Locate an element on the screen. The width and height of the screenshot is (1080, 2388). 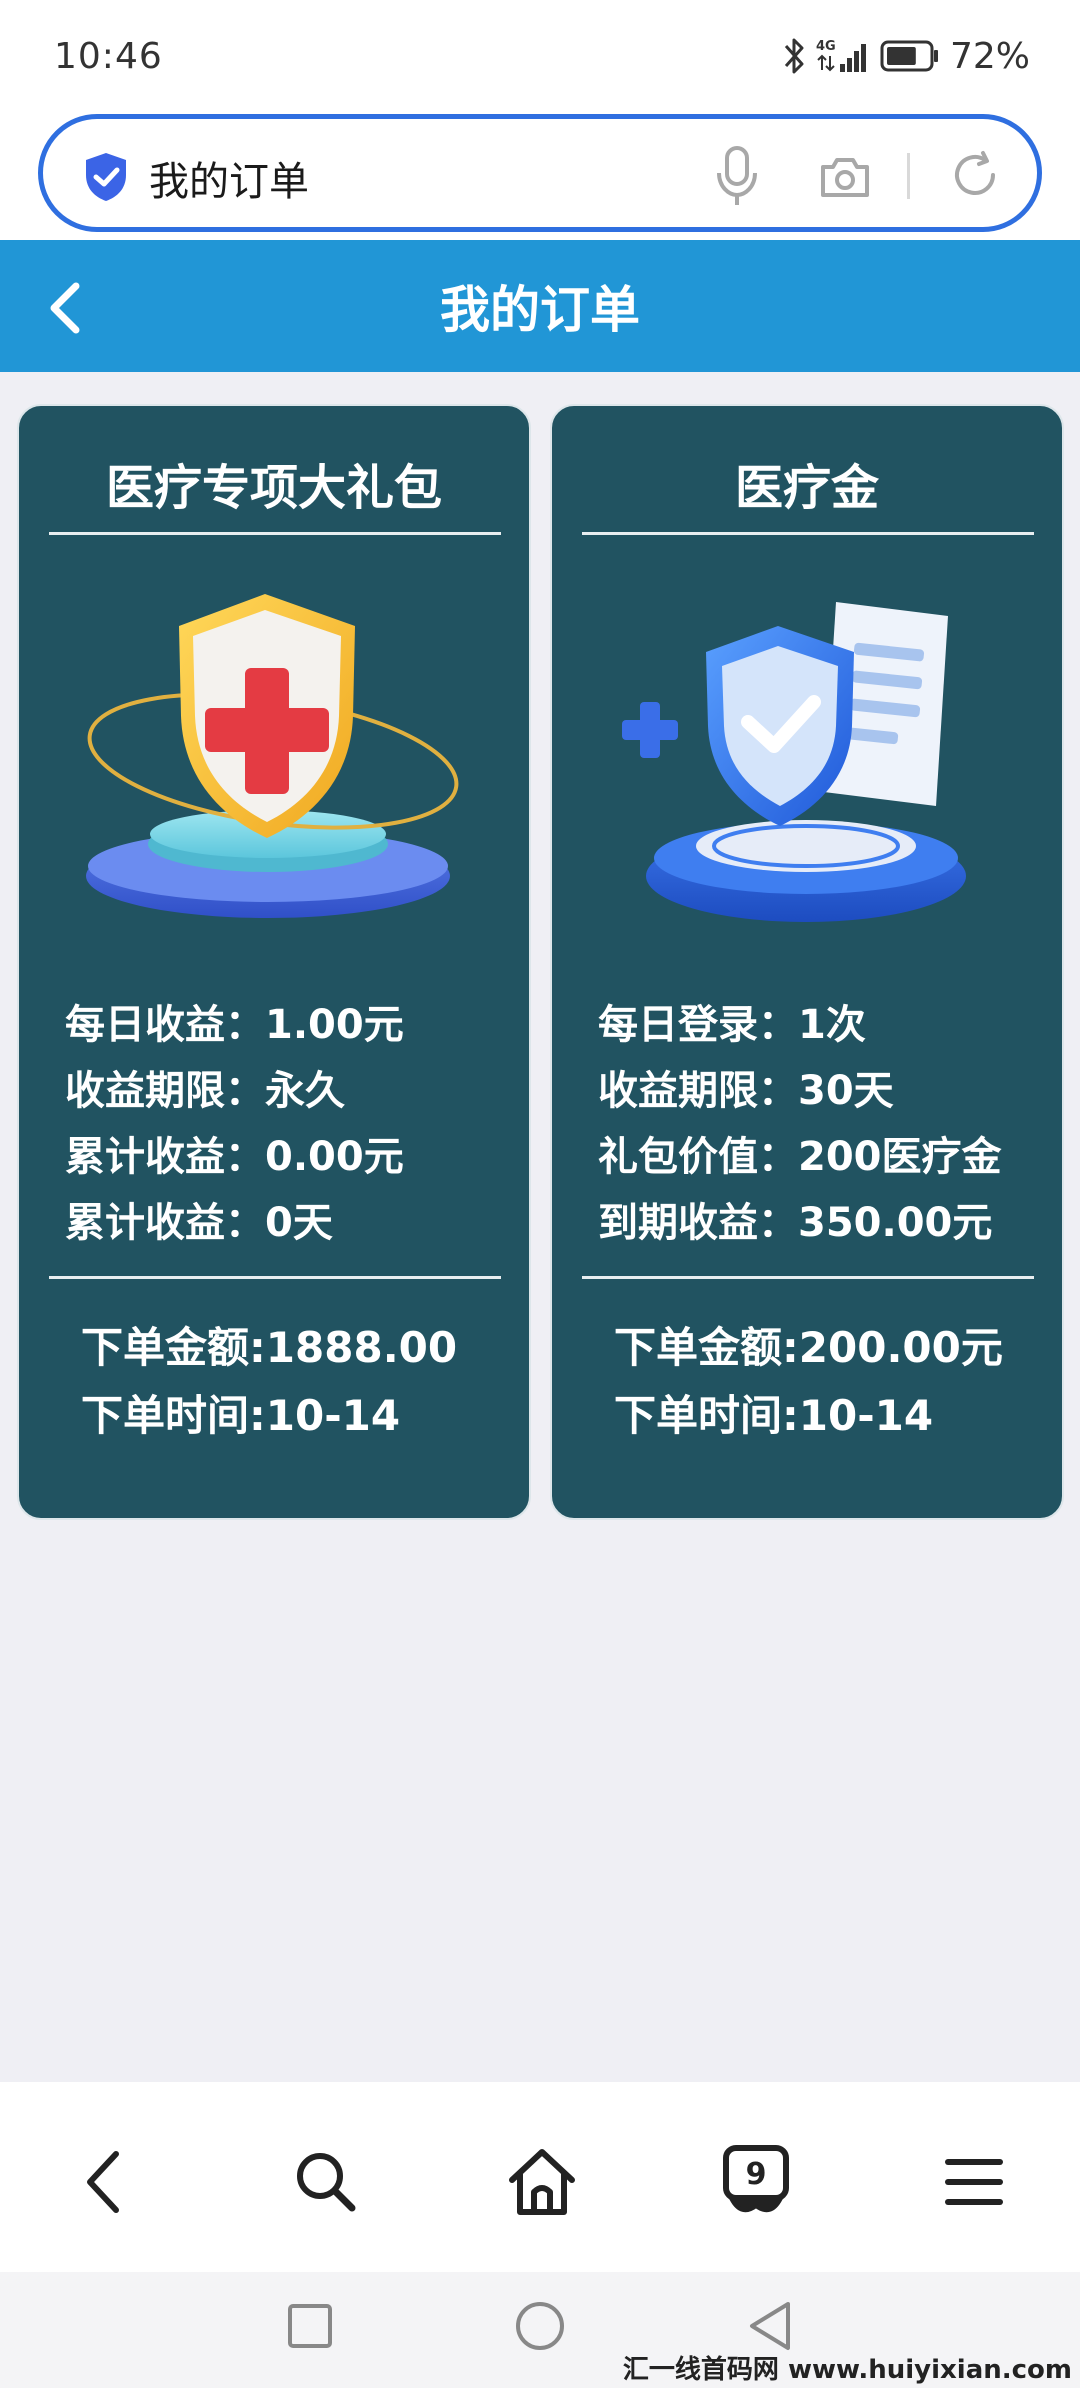
card-info-list: 每日收益：1.00元 收益期限：永久 累计收益：0.00元 累计收益：0天 is located at coordinates (234, 1124).